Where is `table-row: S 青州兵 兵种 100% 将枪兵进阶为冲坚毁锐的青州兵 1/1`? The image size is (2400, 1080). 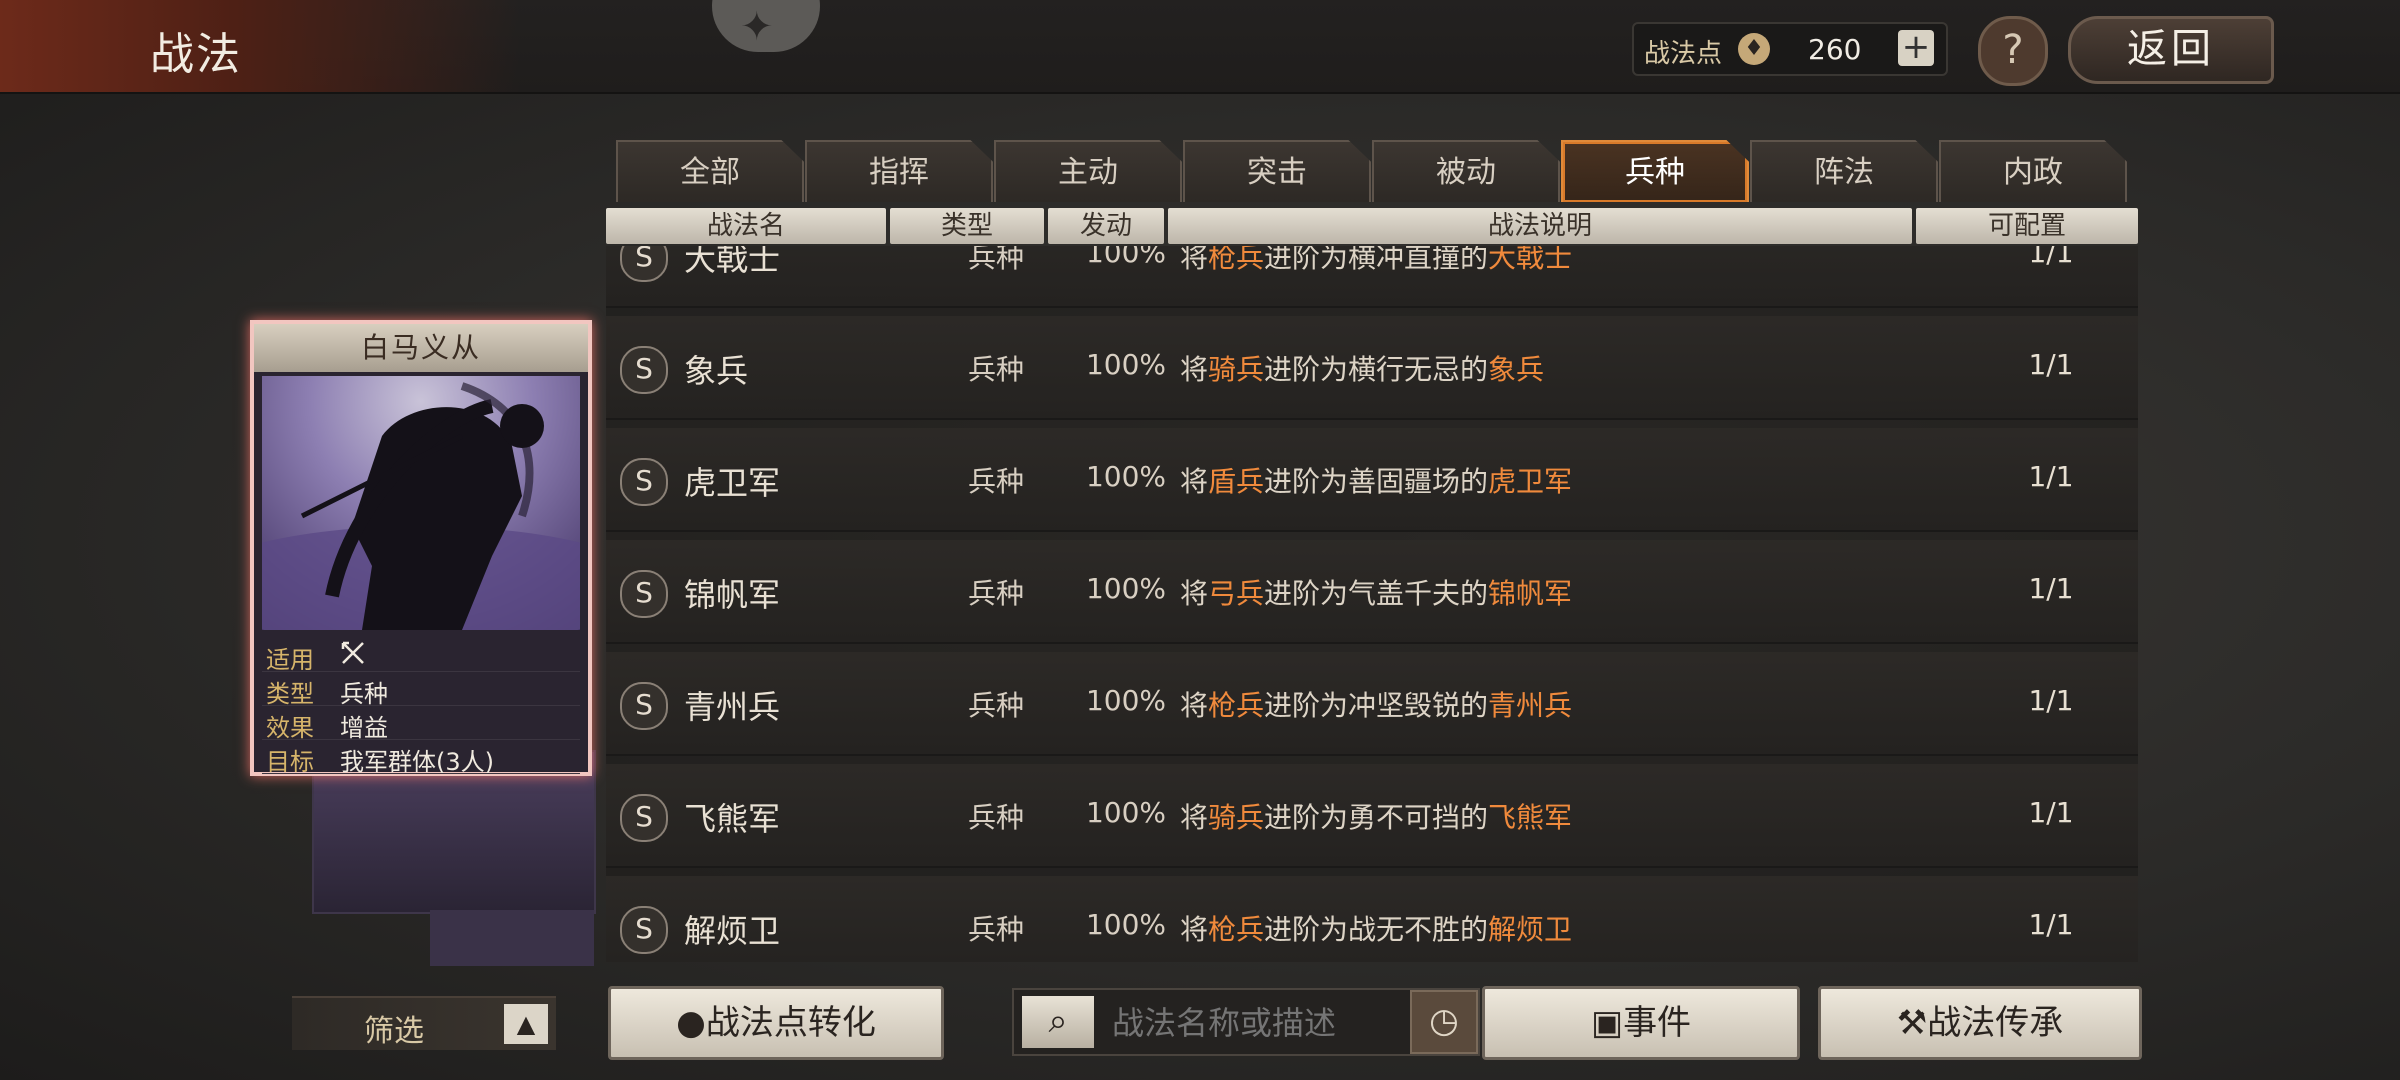 table-row: S 青州兵 兵种 100% 将枪兵进阶为冲坚毁锐的青州兵 1/1 is located at coordinates (1372, 704).